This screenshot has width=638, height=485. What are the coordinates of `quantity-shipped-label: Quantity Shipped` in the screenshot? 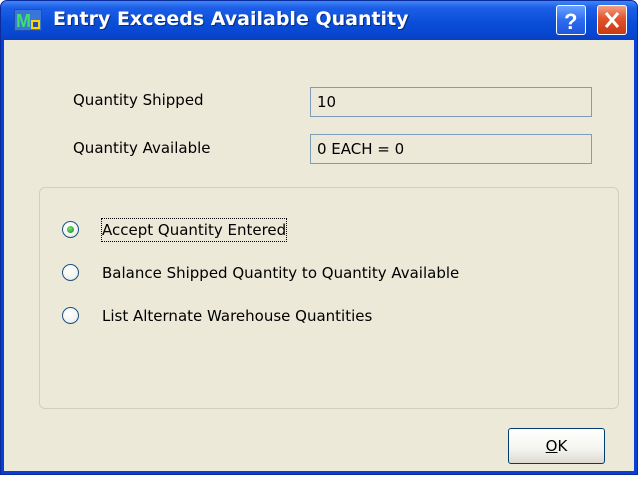 It's located at (138, 100).